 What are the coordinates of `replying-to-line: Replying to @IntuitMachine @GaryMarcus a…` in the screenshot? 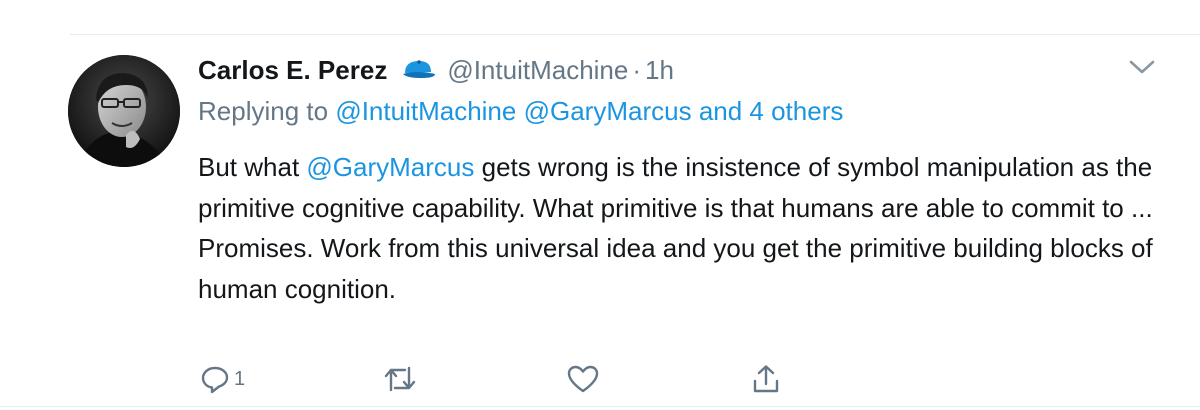 It's located at (520, 111).